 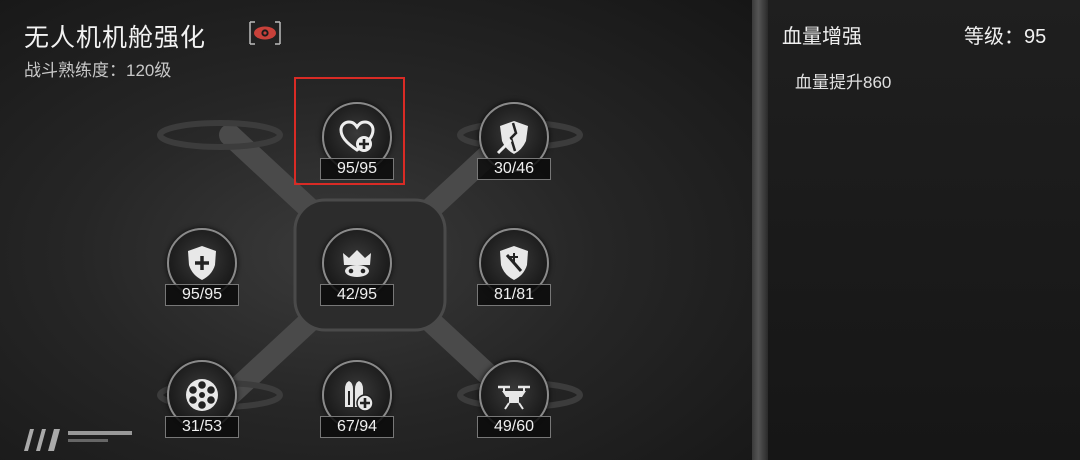 I want to click on skill-node: 81/81, so click(x=513, y=278).